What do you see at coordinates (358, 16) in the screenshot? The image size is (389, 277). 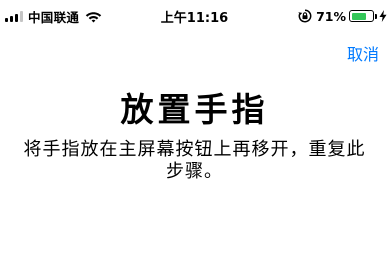 I see `battery-fill` at bounding box center [358, 16].